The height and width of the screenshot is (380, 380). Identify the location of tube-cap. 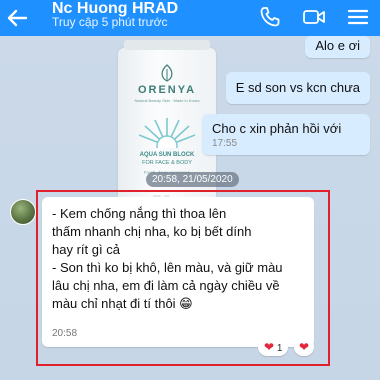
(167, 45).